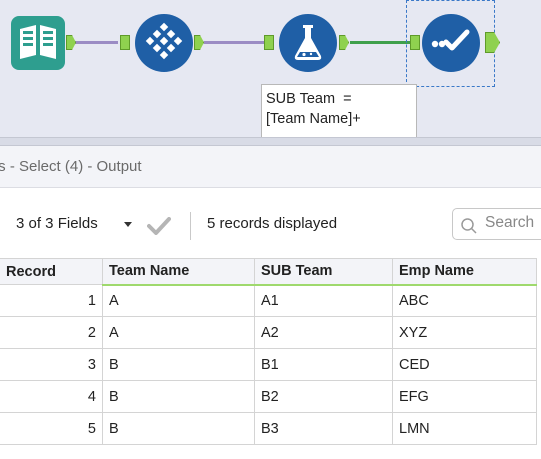 The height and width of the screenshot is (459, 541). Describe the element at coordinates (57, 223) in the screenshot. I see `fields-selector-button: 3 of 3 Fields` at that location.